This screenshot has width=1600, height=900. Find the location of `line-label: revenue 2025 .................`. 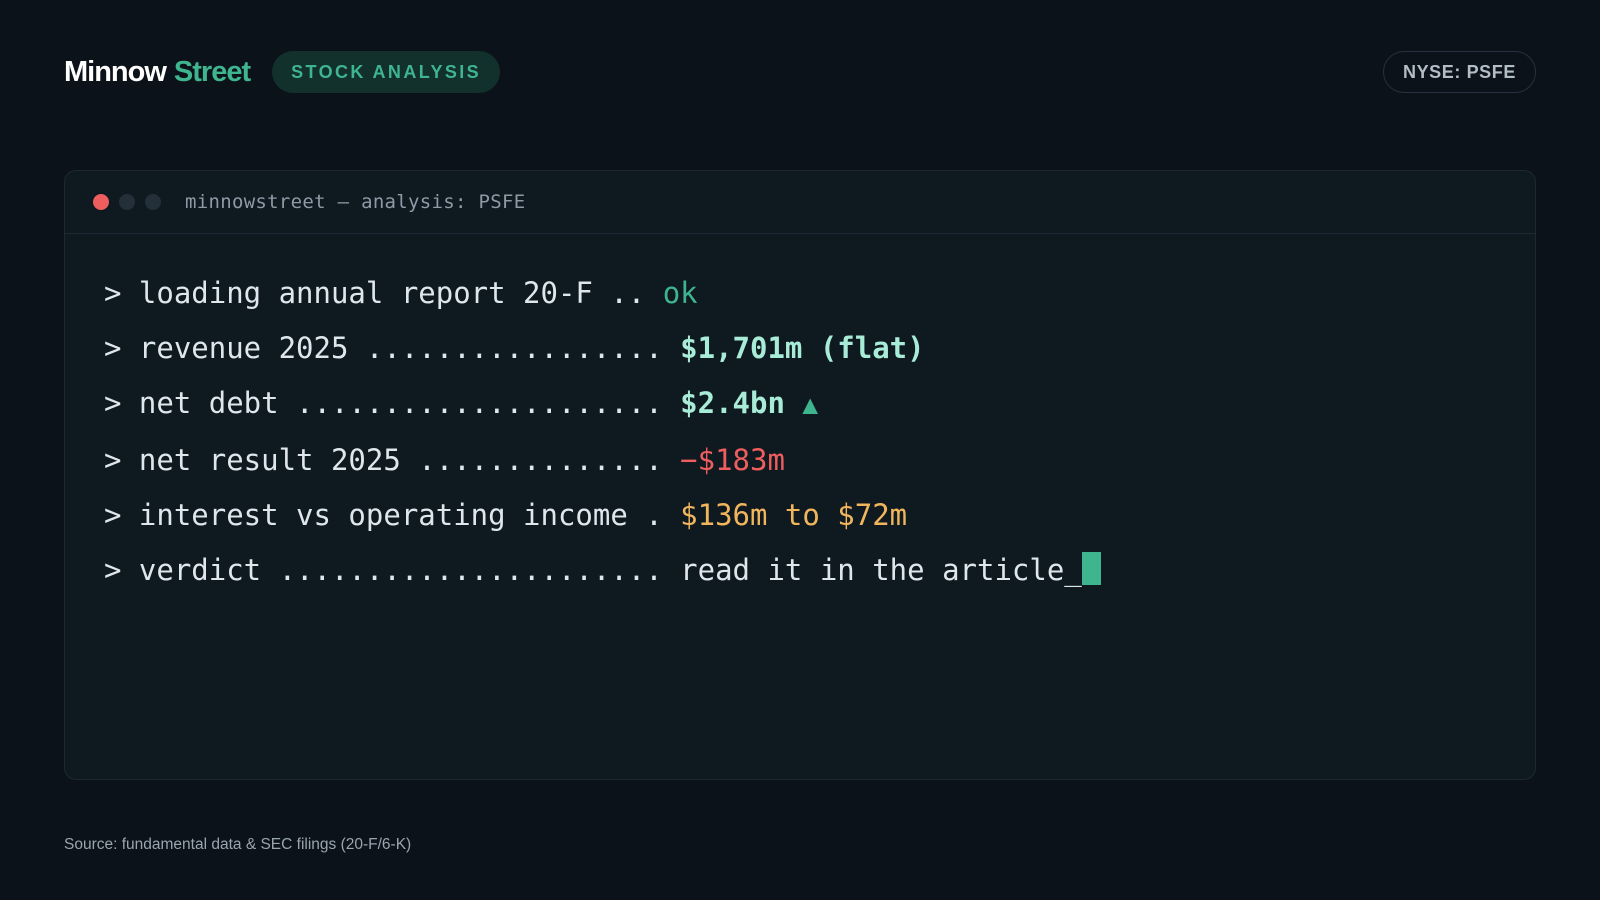

line-label: revenue 2025 ................. is located at coordinates (409, 348).